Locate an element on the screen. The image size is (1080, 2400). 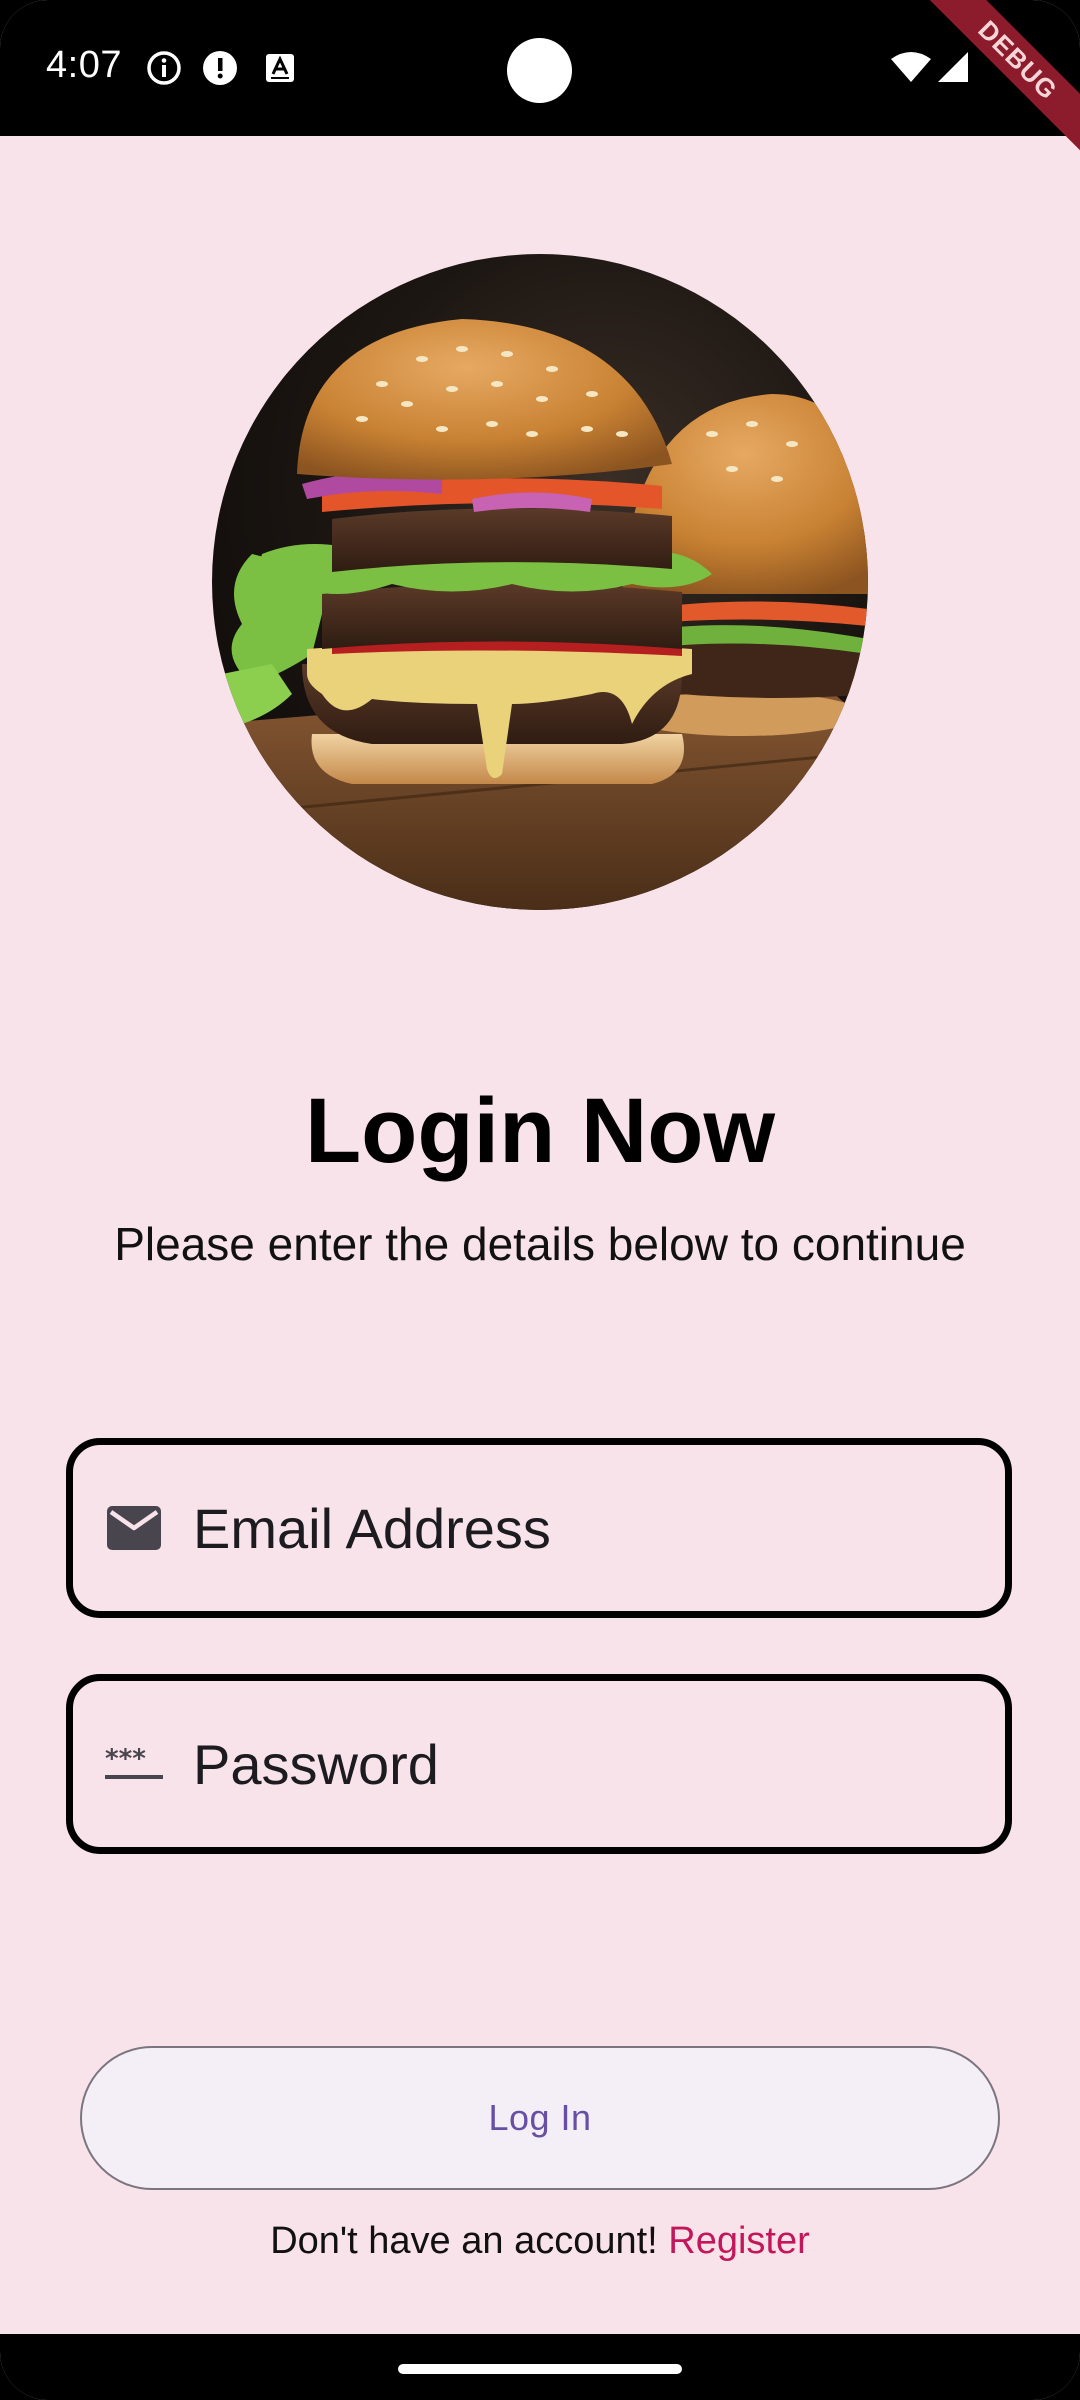
cellular-signal-icon is located at coordinates (953, 67).